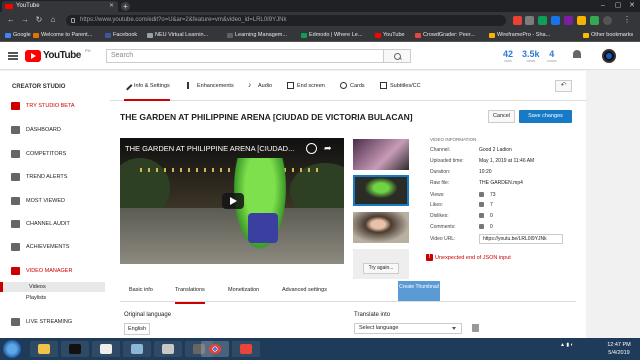  Describe the element at coordinates (475, 328) in the screenshot. I see `trash-icon` at that location.